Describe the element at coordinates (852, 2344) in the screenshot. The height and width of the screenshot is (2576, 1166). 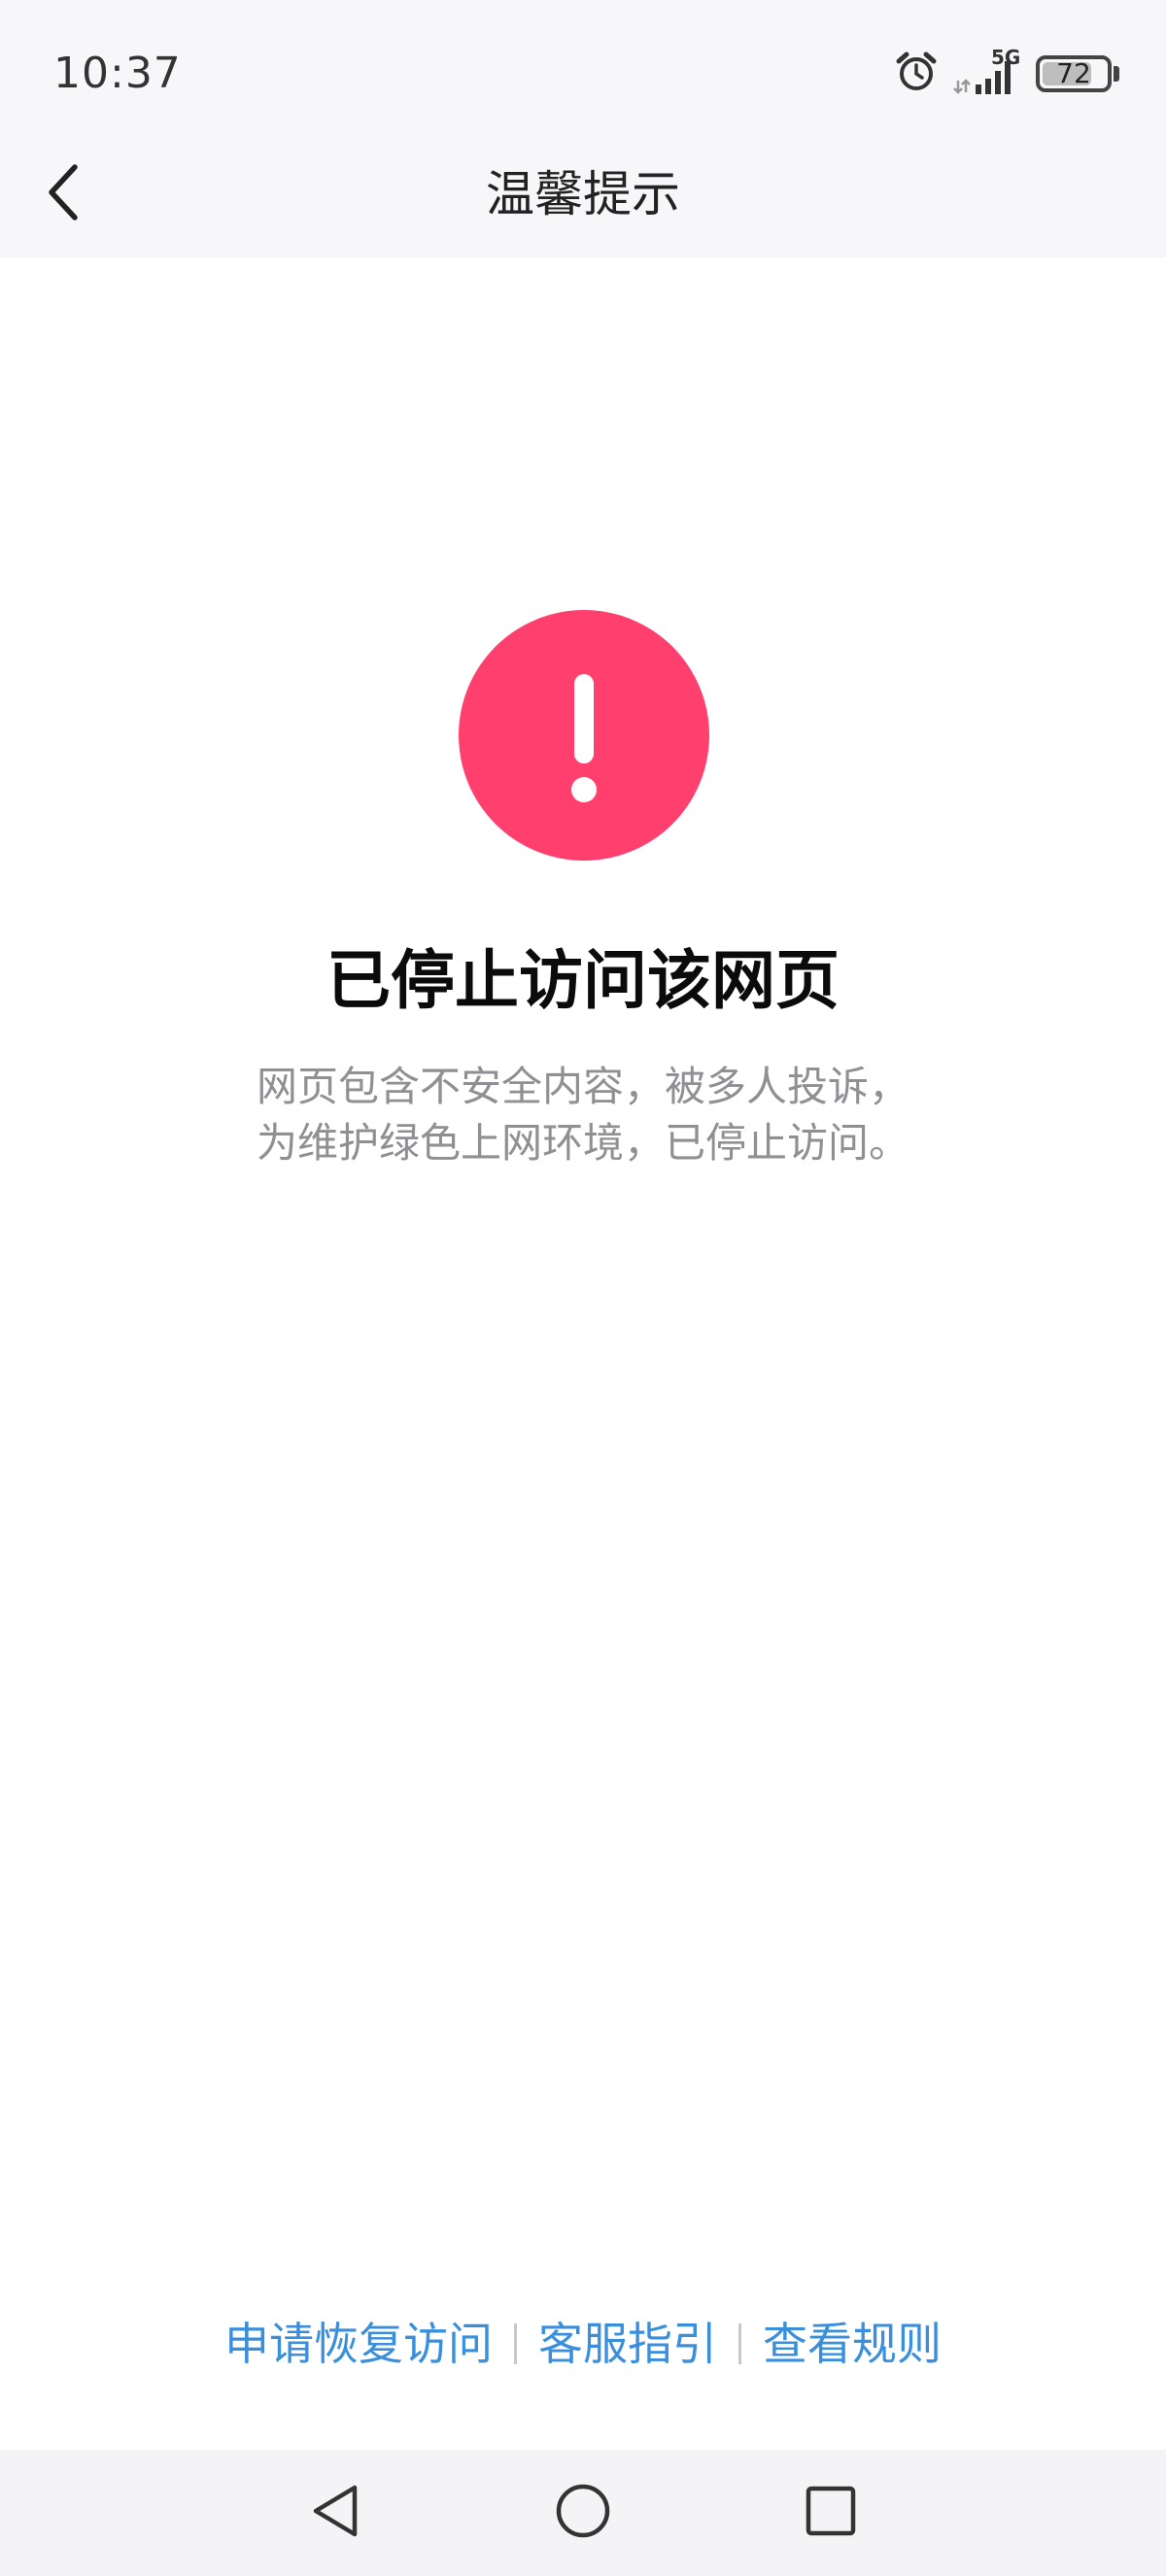
I see `view-rules-link: 查看规则` at that location.